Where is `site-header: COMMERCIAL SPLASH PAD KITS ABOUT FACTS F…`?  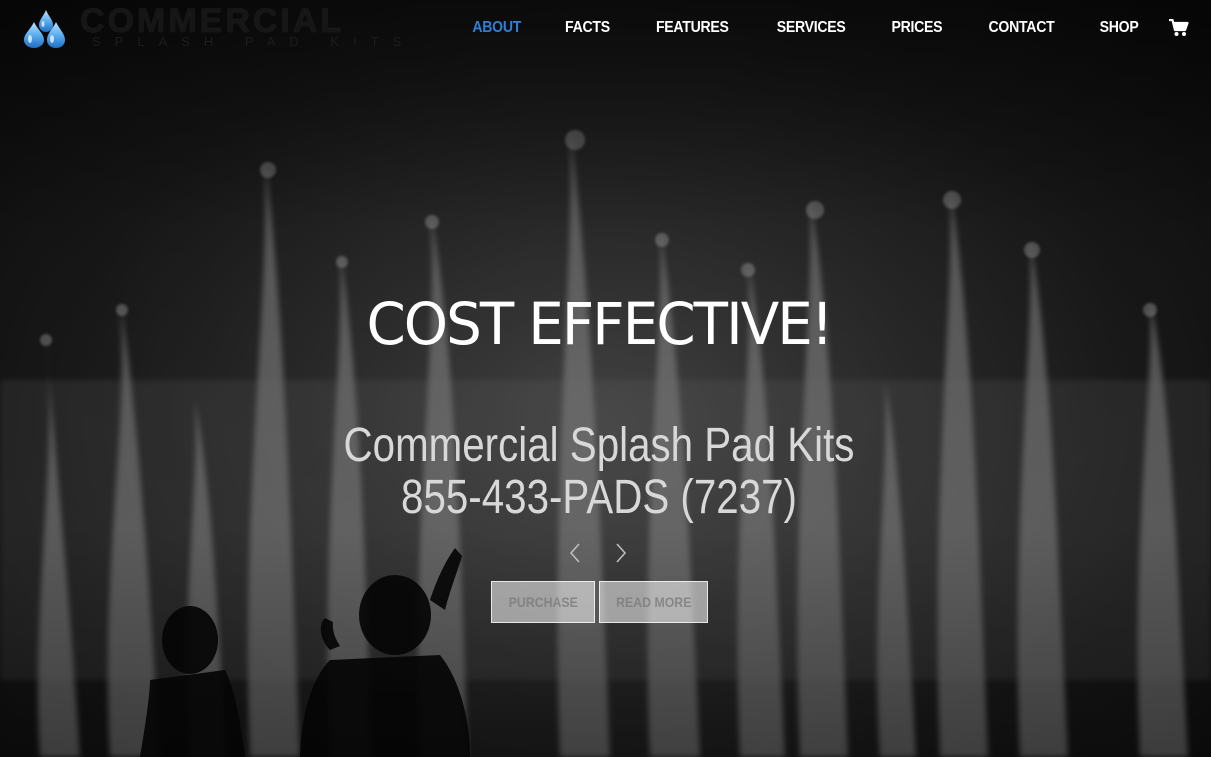 site-header: COMMERCIAL SPLASH PAD KITS ABOUT FACTS F… is located at coordinates (605, 28).